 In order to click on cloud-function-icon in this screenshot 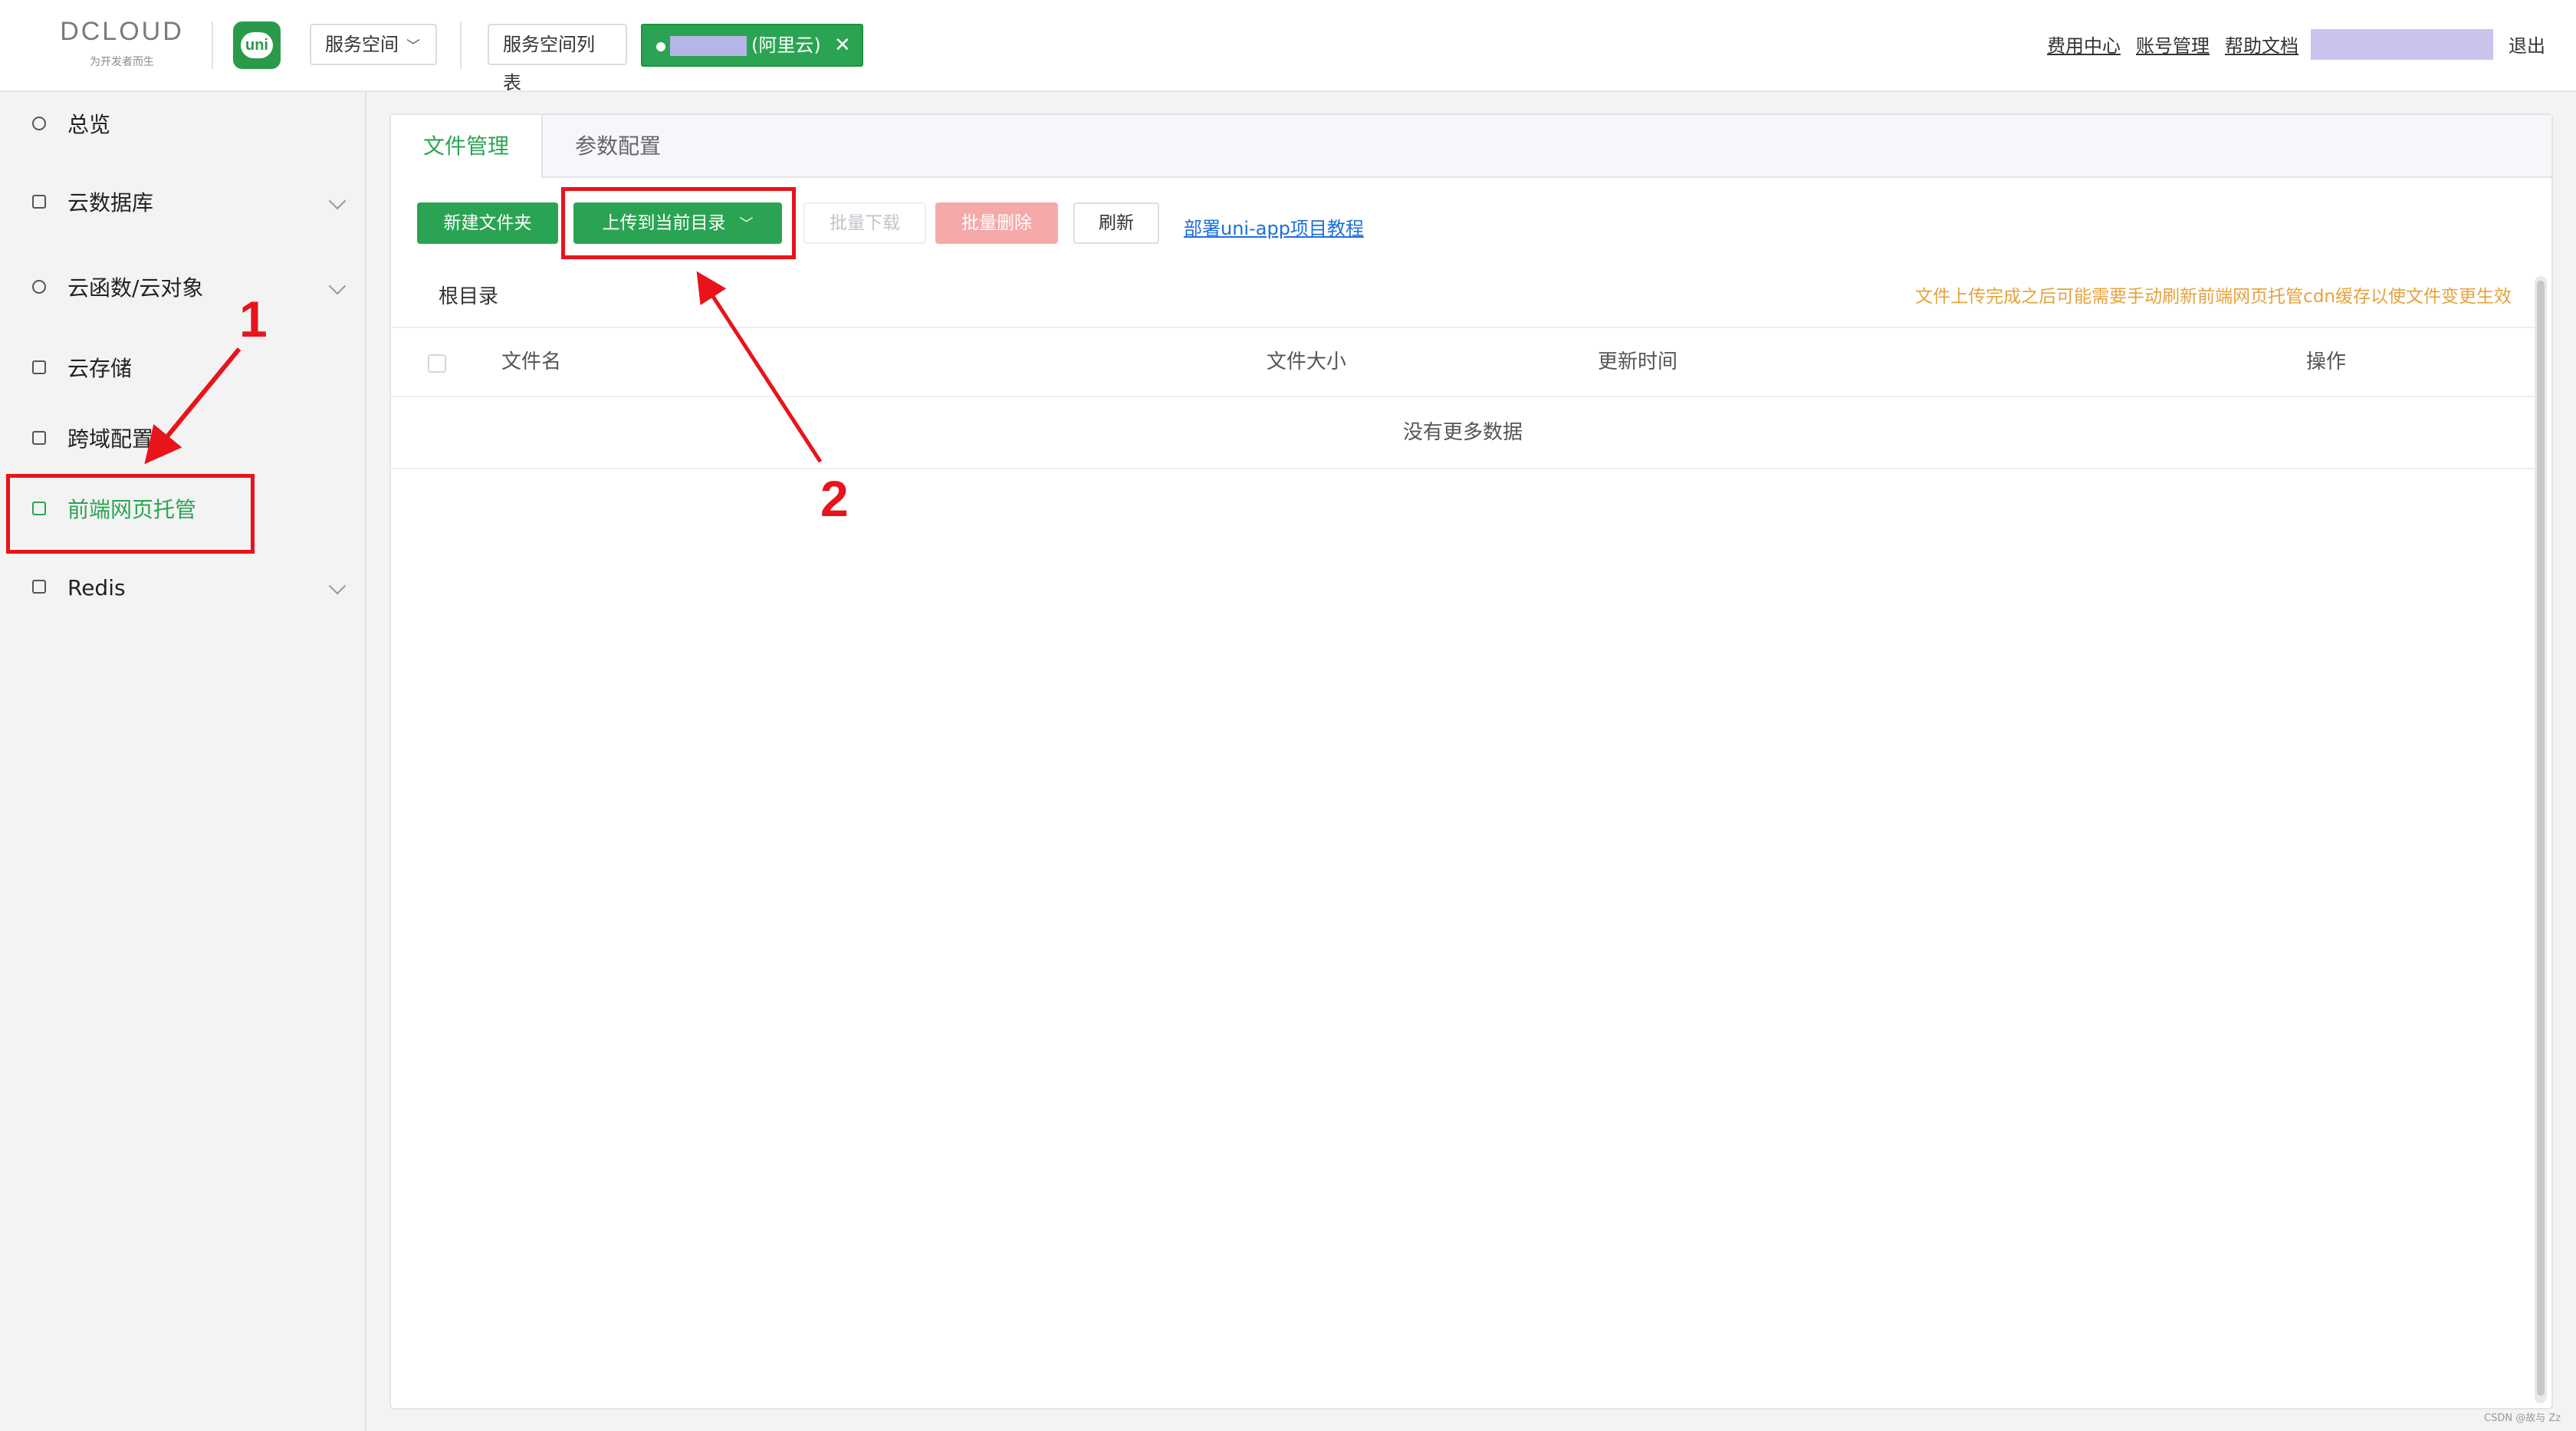, I will do `click(39, 287)`.